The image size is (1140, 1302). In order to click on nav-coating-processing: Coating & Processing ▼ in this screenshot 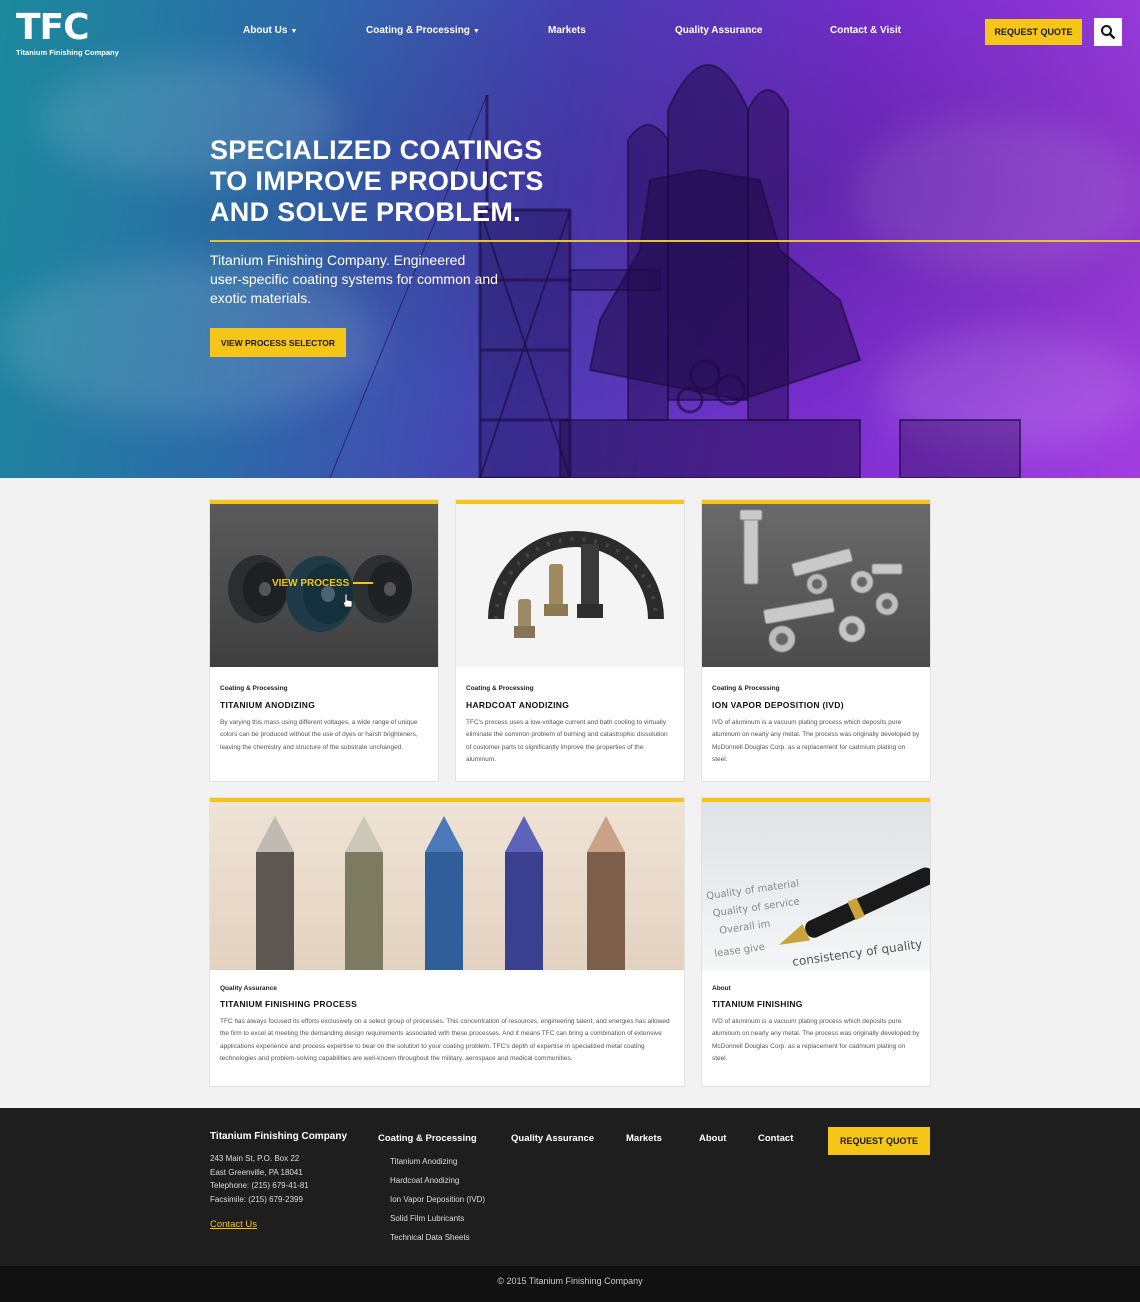, I will do `click(423, 30)`.